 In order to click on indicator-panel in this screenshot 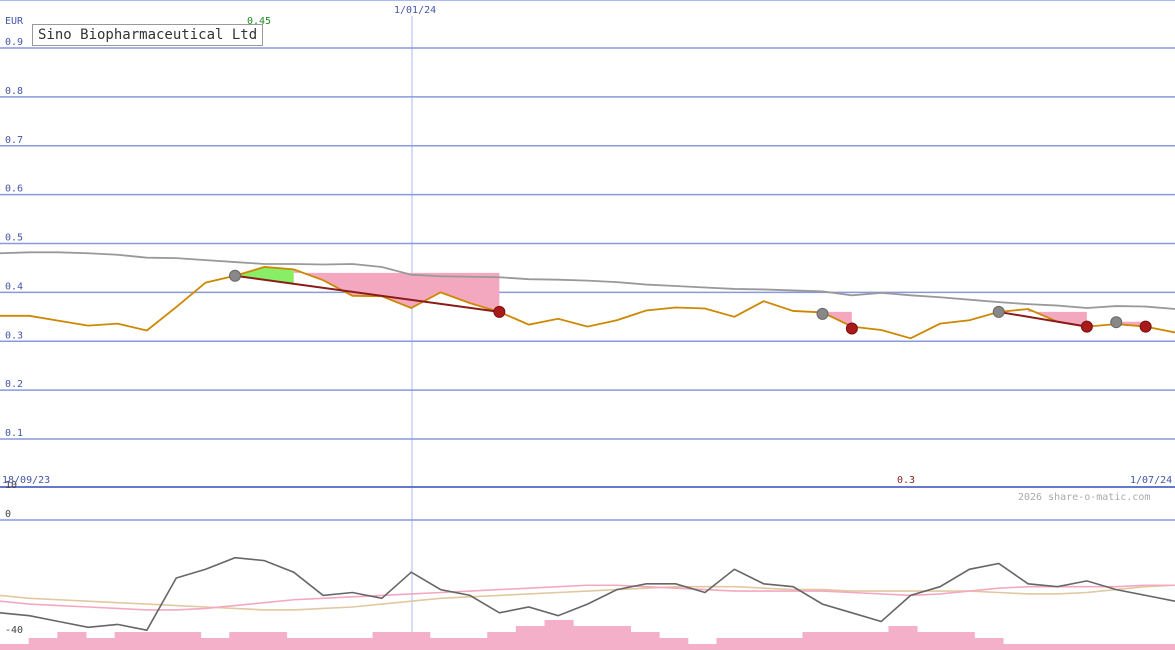, I will do `click(587, 603)`.